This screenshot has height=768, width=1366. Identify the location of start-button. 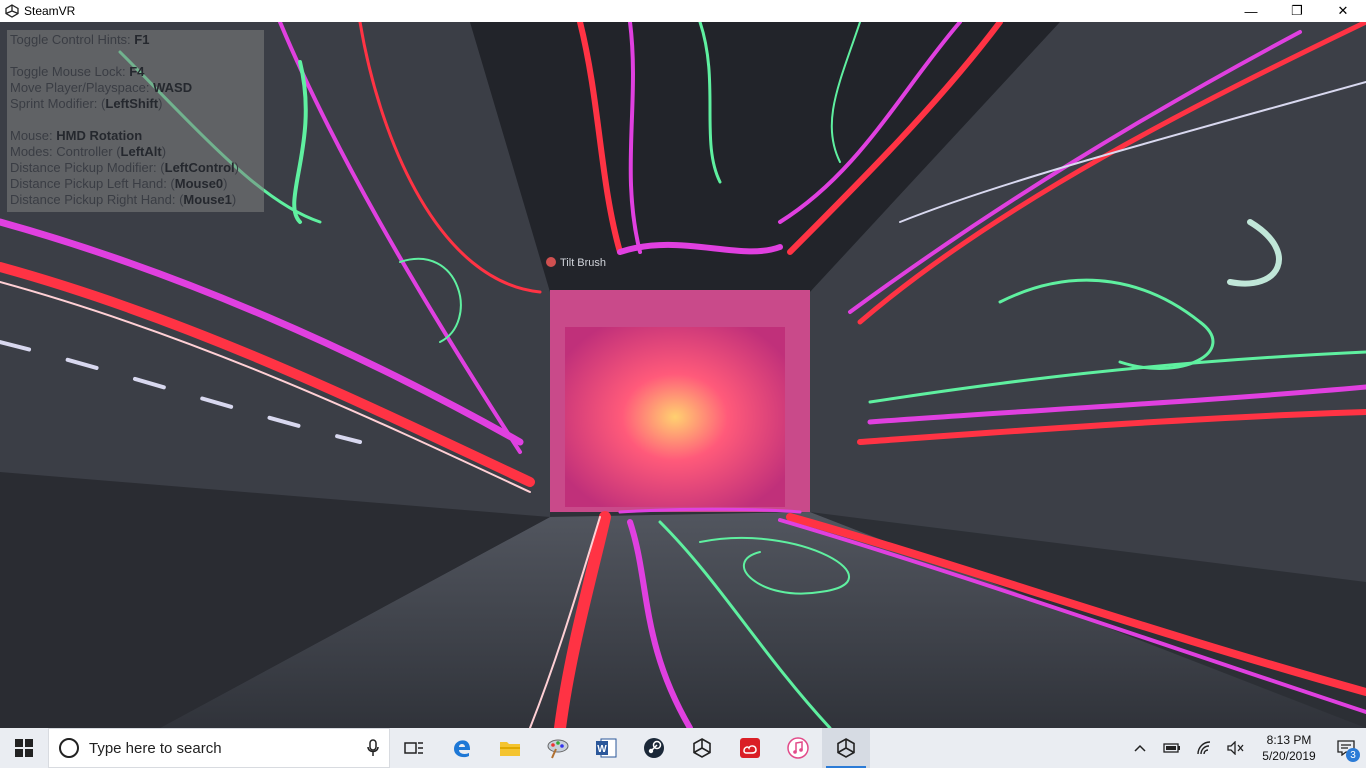
(24, 748).